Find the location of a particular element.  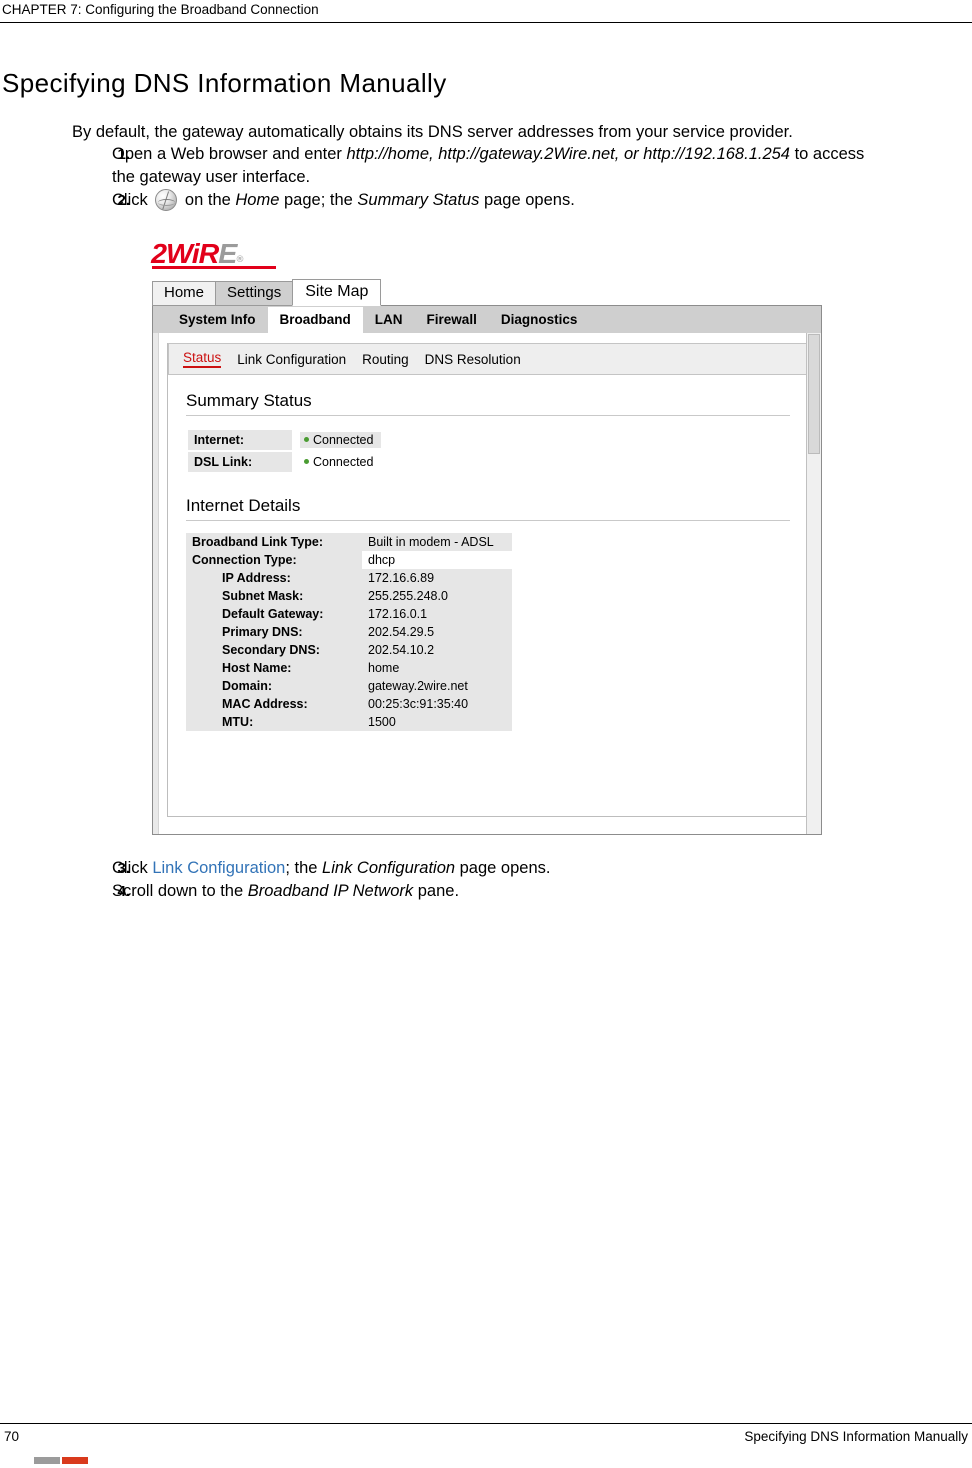

summary-status-heading: Summary Status is located at coordinates (249, 400).